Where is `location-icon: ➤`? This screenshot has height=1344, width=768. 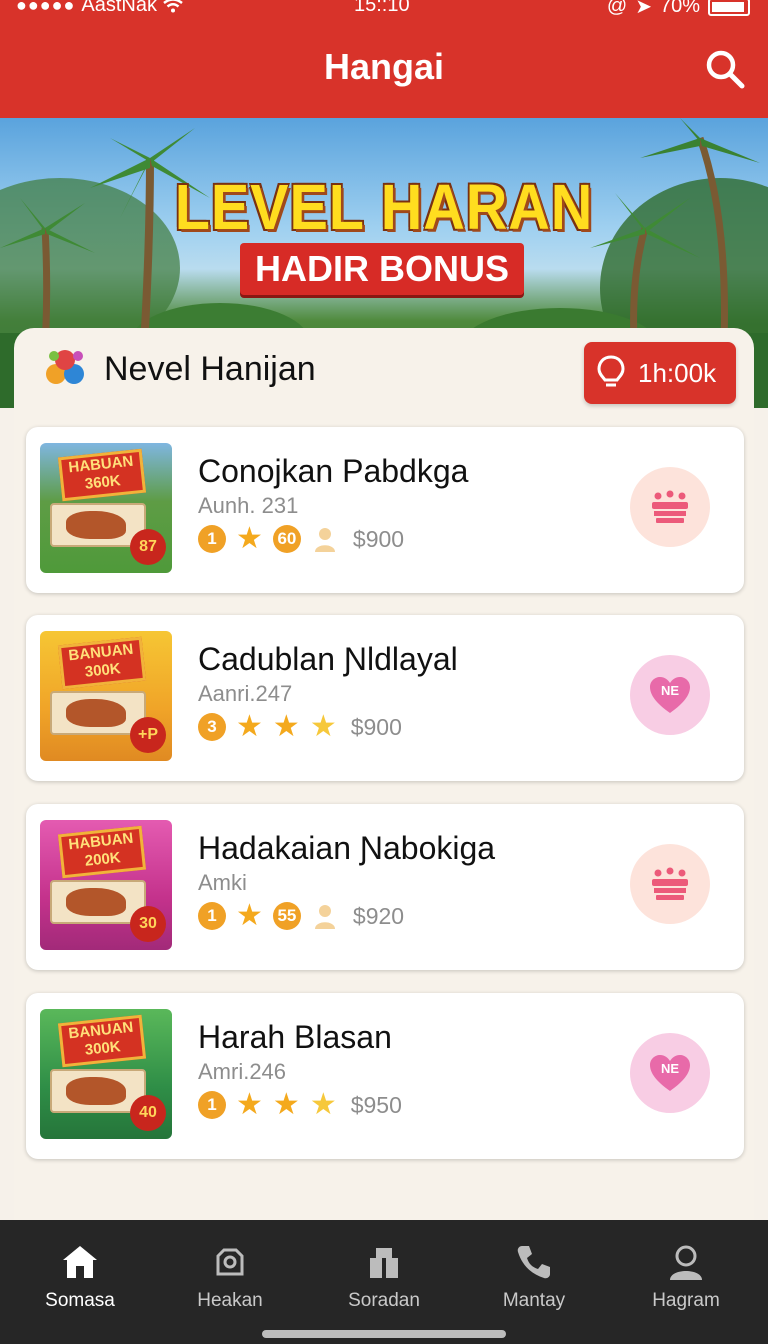 location-icon: ➤ is located at coordinates (643, 9).